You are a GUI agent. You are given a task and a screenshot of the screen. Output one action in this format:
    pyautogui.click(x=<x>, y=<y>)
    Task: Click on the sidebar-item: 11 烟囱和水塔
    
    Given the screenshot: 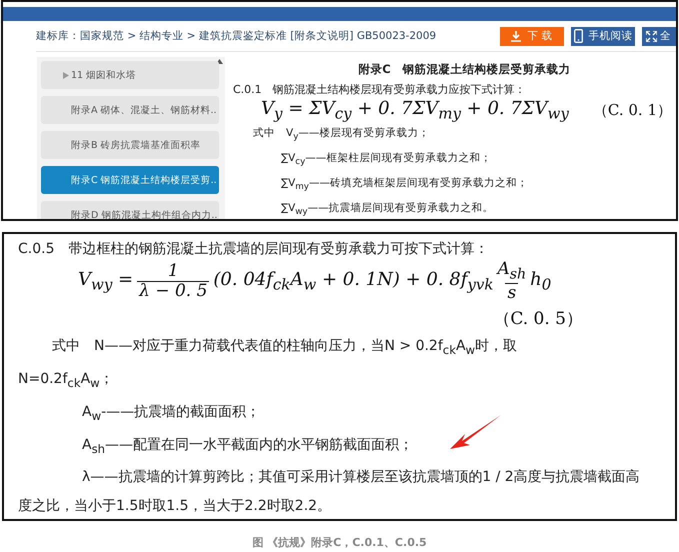 What is the action you would take?
    pyautogui.click(x=130, y=75)
    